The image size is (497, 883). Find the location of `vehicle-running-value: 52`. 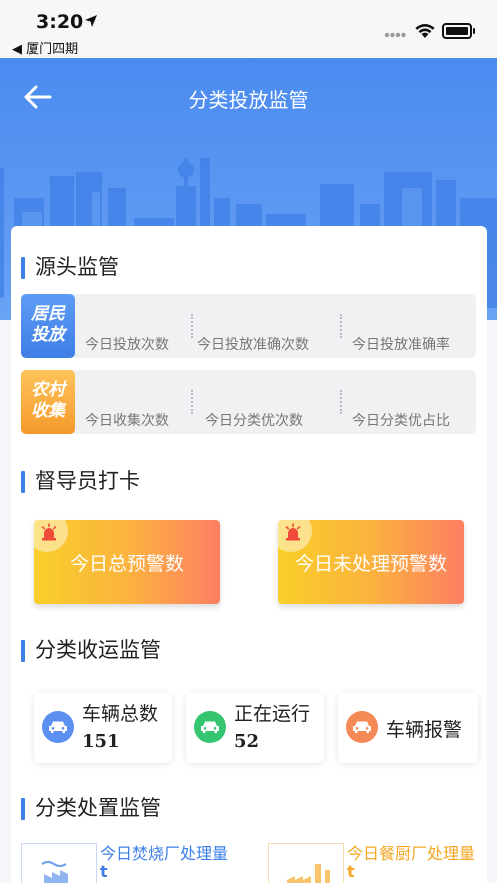

vehicle-running-value: 52 is located at coordinates (247, 741).